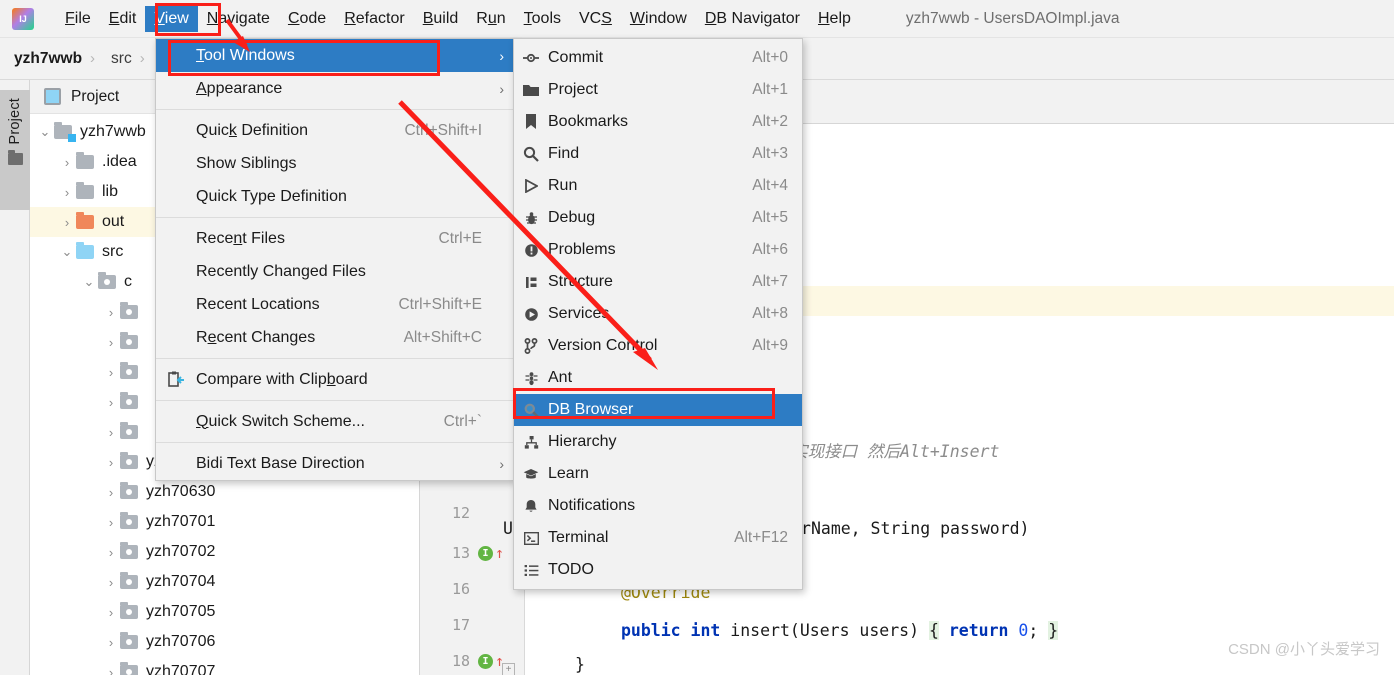 The height and width of the screenshot is (675, 1394). I want to click on view-menu-item-tool-windows: Tool Windows ›, so click(335, 55).